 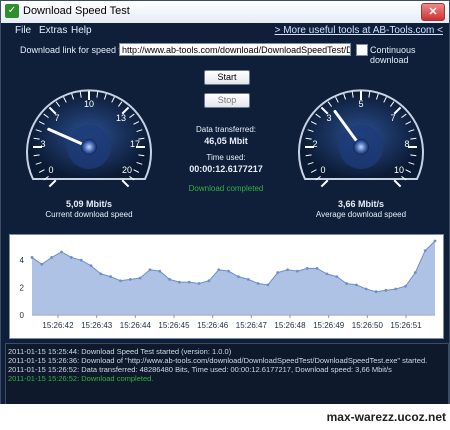 What do you see at coordinates (360, 104) in the screenshot?
I see `gauge-tick-label: 5` at bounding box center [360, 104].